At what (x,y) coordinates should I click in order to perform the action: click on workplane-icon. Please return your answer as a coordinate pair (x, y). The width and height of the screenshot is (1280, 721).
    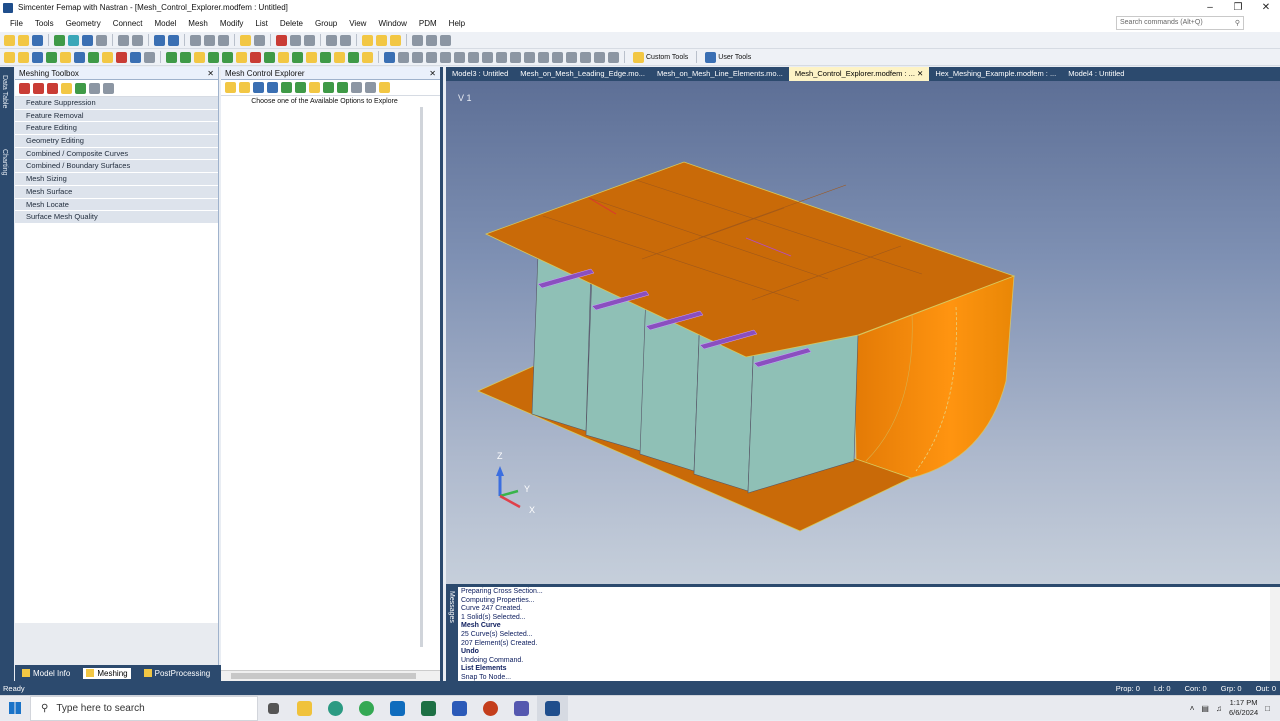
    Looking at the image, I should click on (417, 40).